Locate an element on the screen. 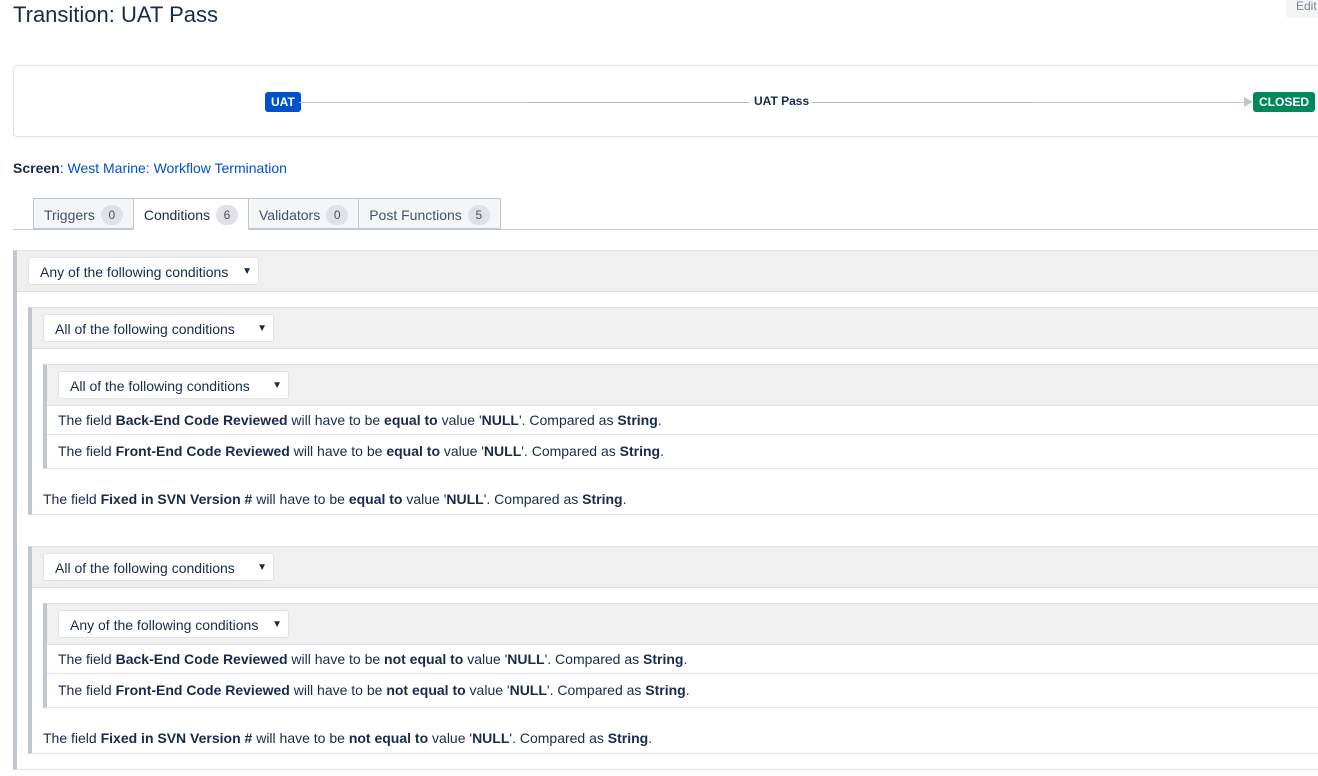 The image size is (1318, 776). tab-post-functions: Post Functions 5 is located at coordinates (429, 213).